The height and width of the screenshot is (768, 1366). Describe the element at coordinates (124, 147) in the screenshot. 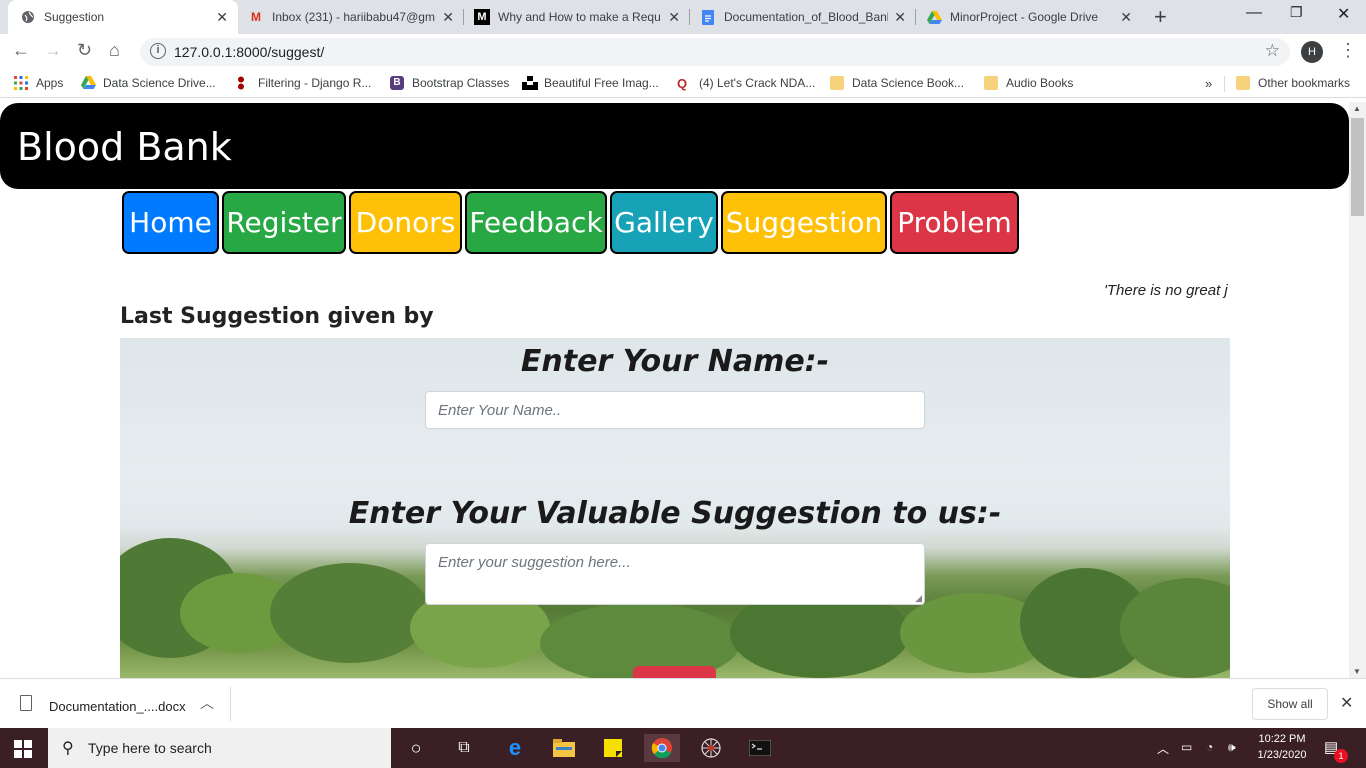

I see `brand-title: Blood Bank` at that location.